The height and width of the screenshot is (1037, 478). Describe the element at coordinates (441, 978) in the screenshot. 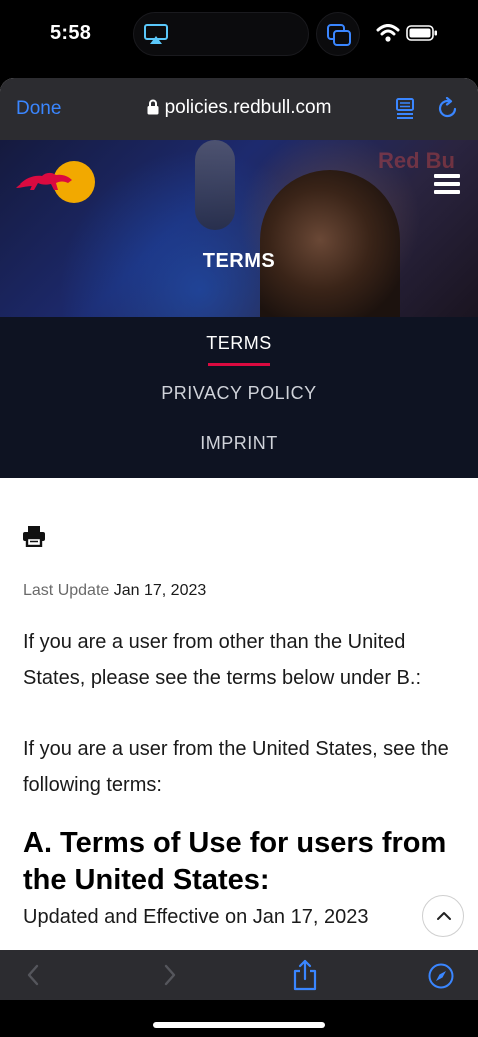

I see `compass-icon` at that location.